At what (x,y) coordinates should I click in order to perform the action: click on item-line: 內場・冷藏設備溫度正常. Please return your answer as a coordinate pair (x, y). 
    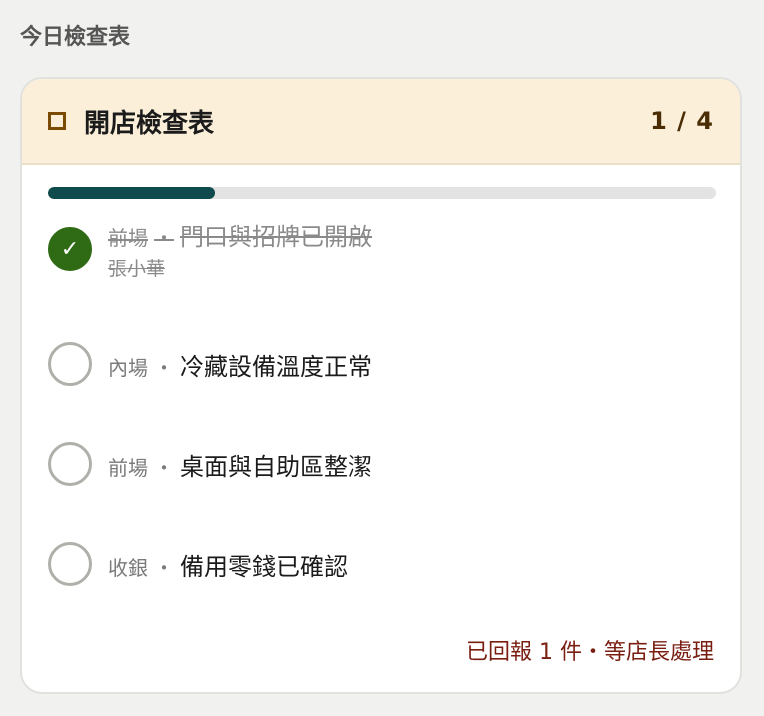
    Looking at the image, I should click on (240, 364).